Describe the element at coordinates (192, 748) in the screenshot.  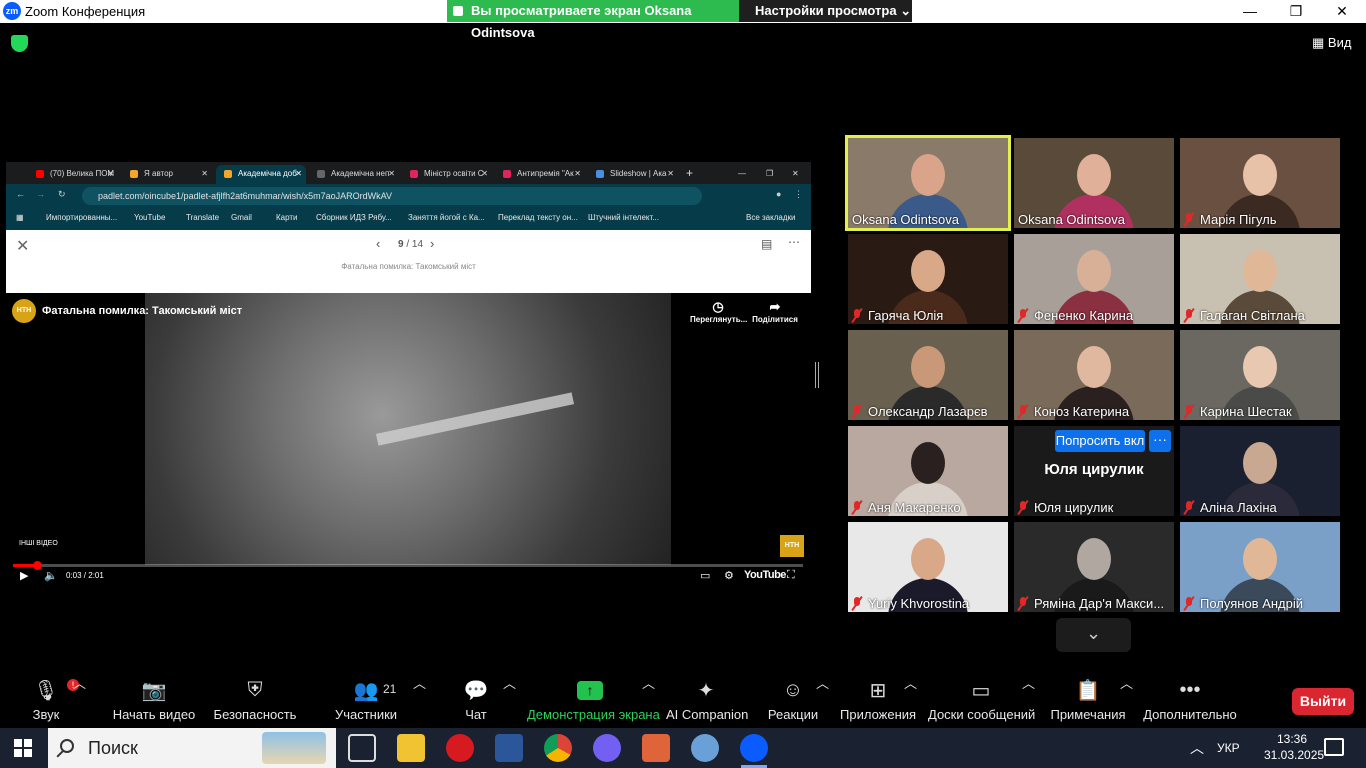
I see `taskbar-search-box: Поиск` at that location.